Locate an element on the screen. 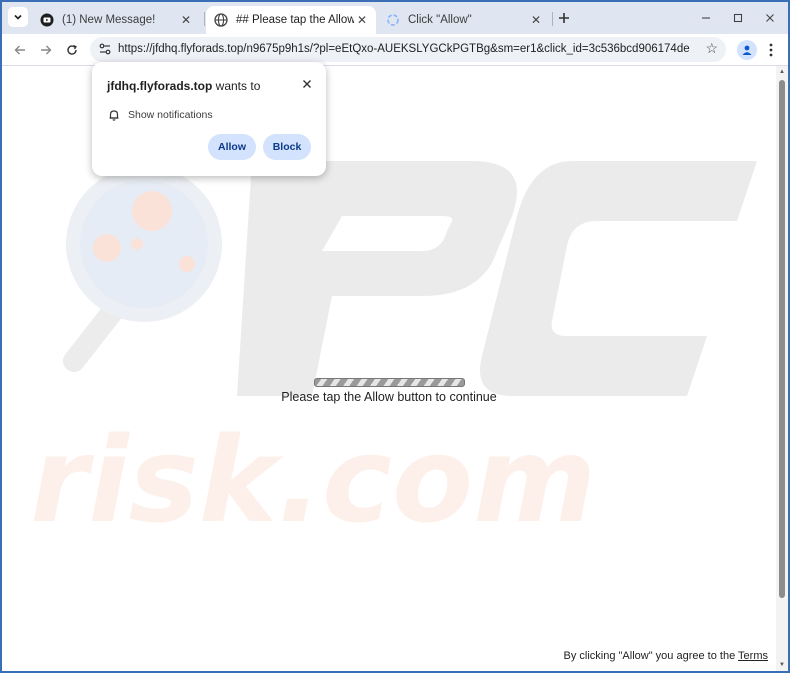  window-close-button is located at coordinates (770, 18).